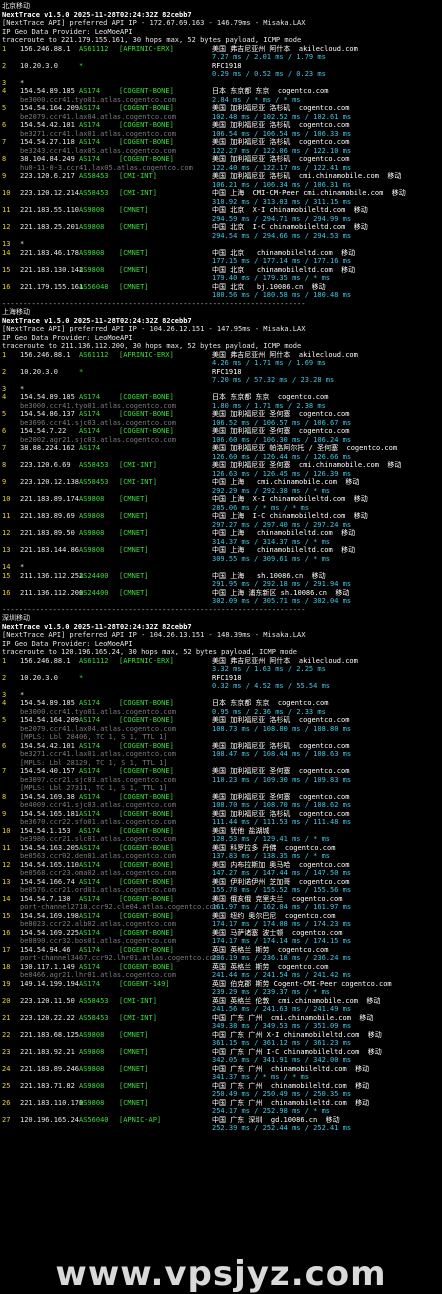 This screenshot has width=442, height=1294. Describe the element at coordinates (16, 618) in the screenshot. I see `section-title: 深圳移动` at that location.